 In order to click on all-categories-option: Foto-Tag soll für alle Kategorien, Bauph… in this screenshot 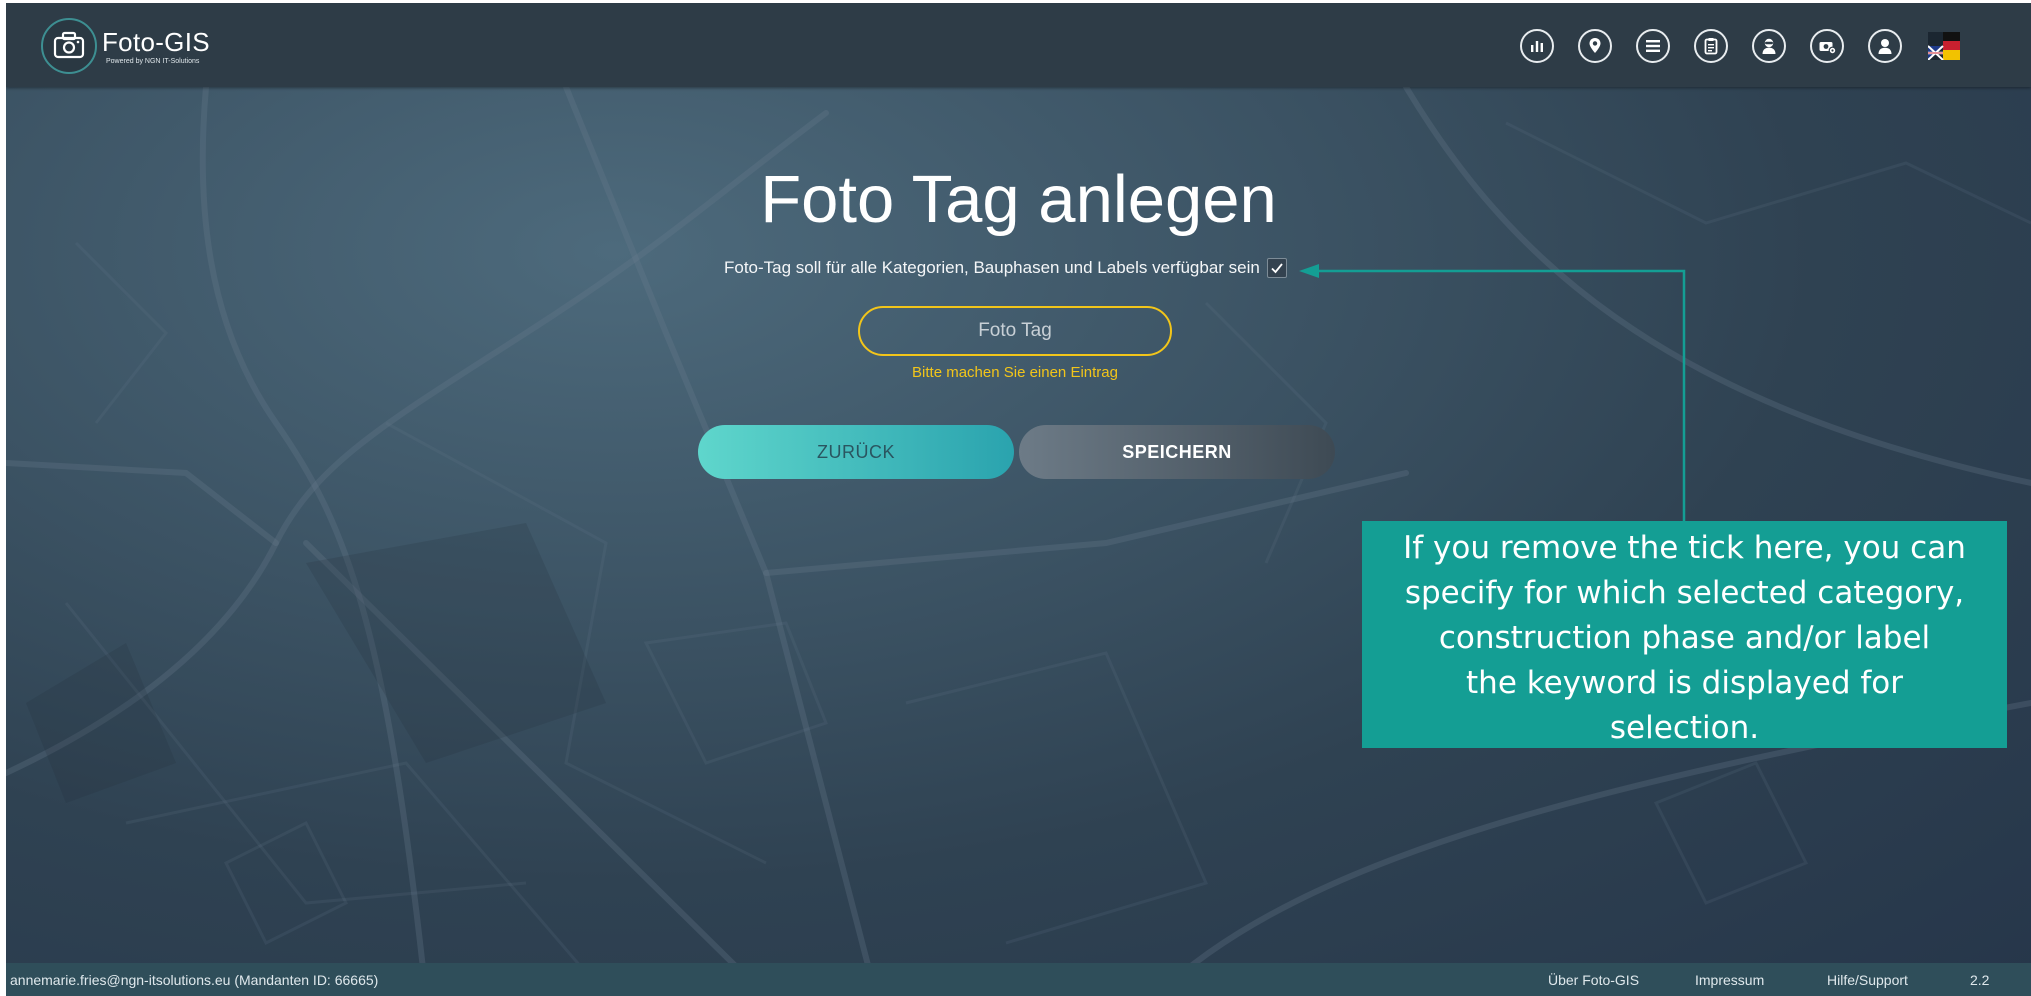, I will do `click(1005, 268)`.